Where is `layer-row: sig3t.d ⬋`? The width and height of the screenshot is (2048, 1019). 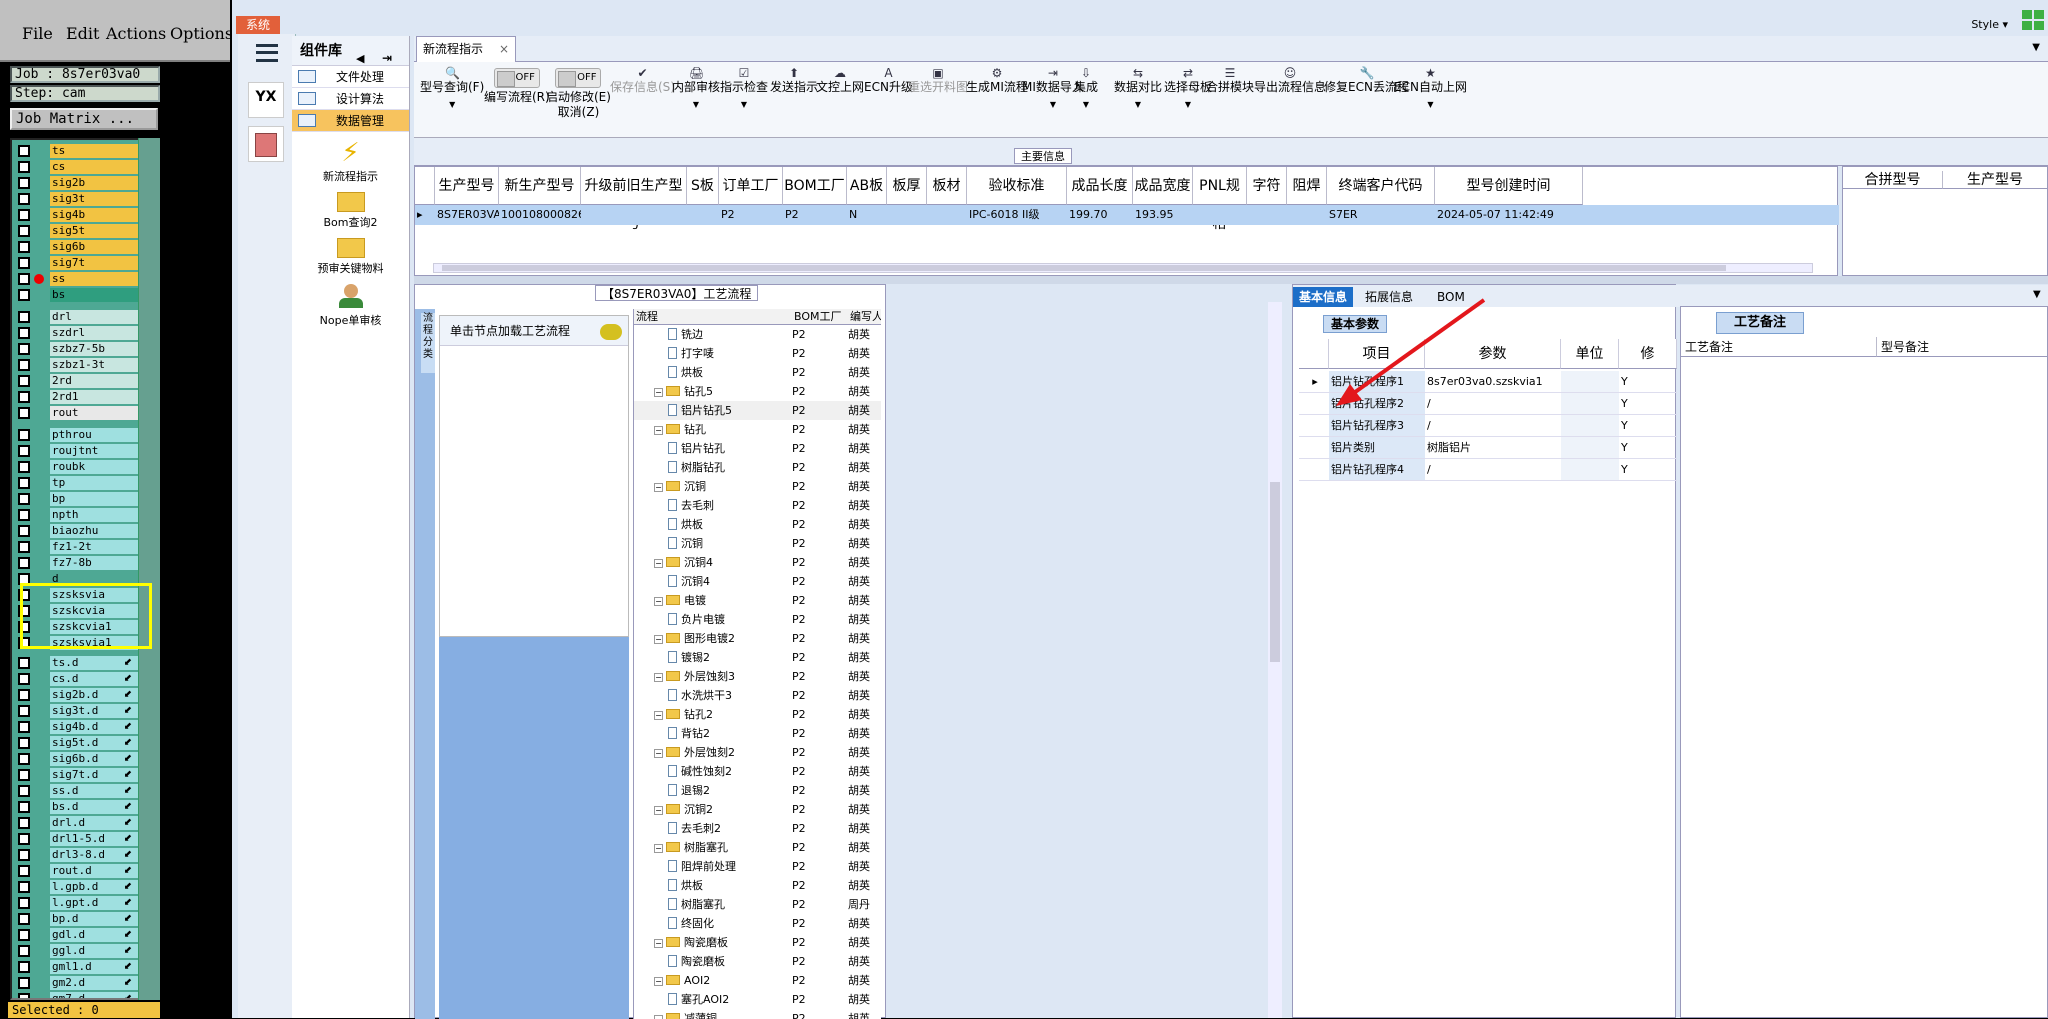 layer-row: sig3t.d ⬋ is located at coordinates (77, 711).